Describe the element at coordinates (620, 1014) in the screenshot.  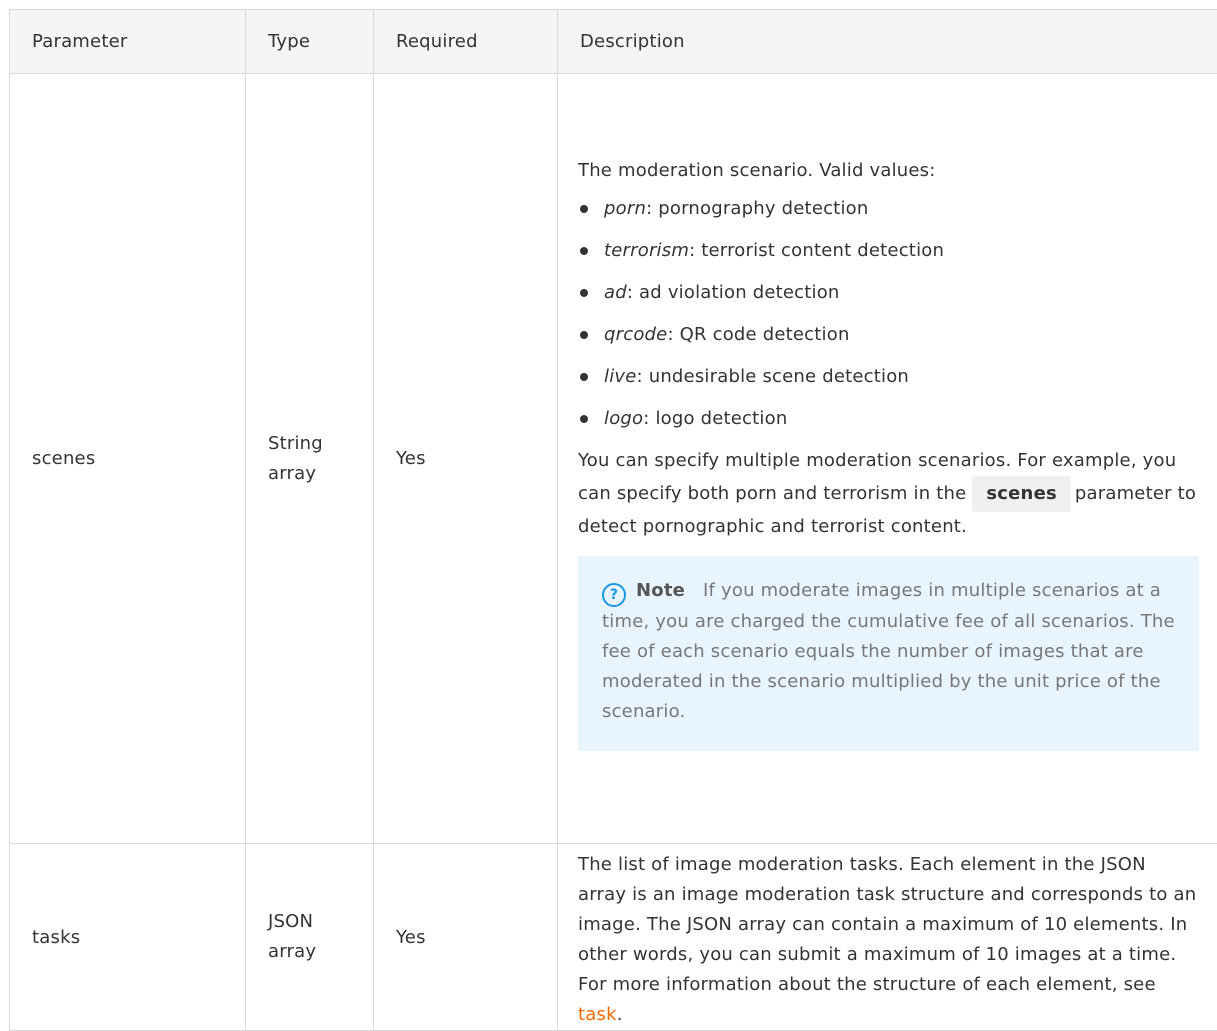
I see `trailing-period: .` at that location.